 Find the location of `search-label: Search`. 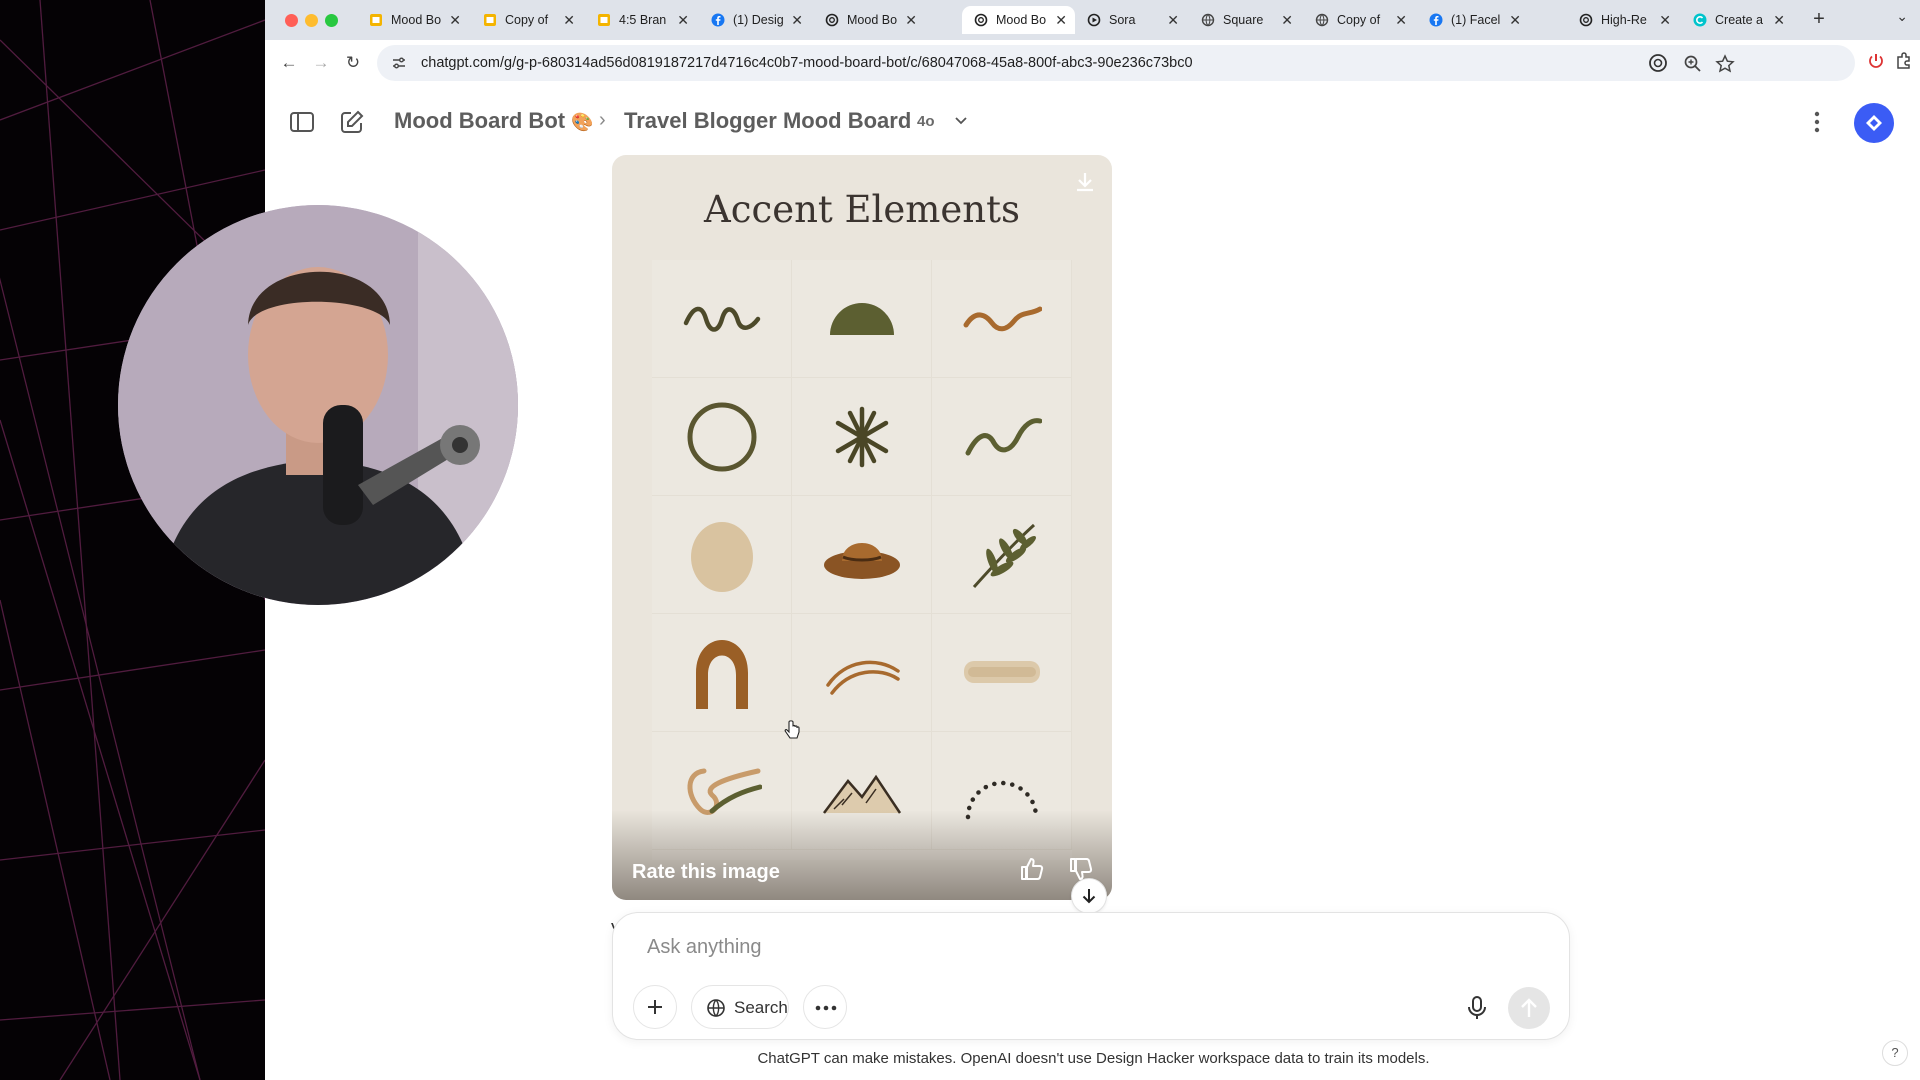

search-label: Search is located at coordinates (761, 1007).